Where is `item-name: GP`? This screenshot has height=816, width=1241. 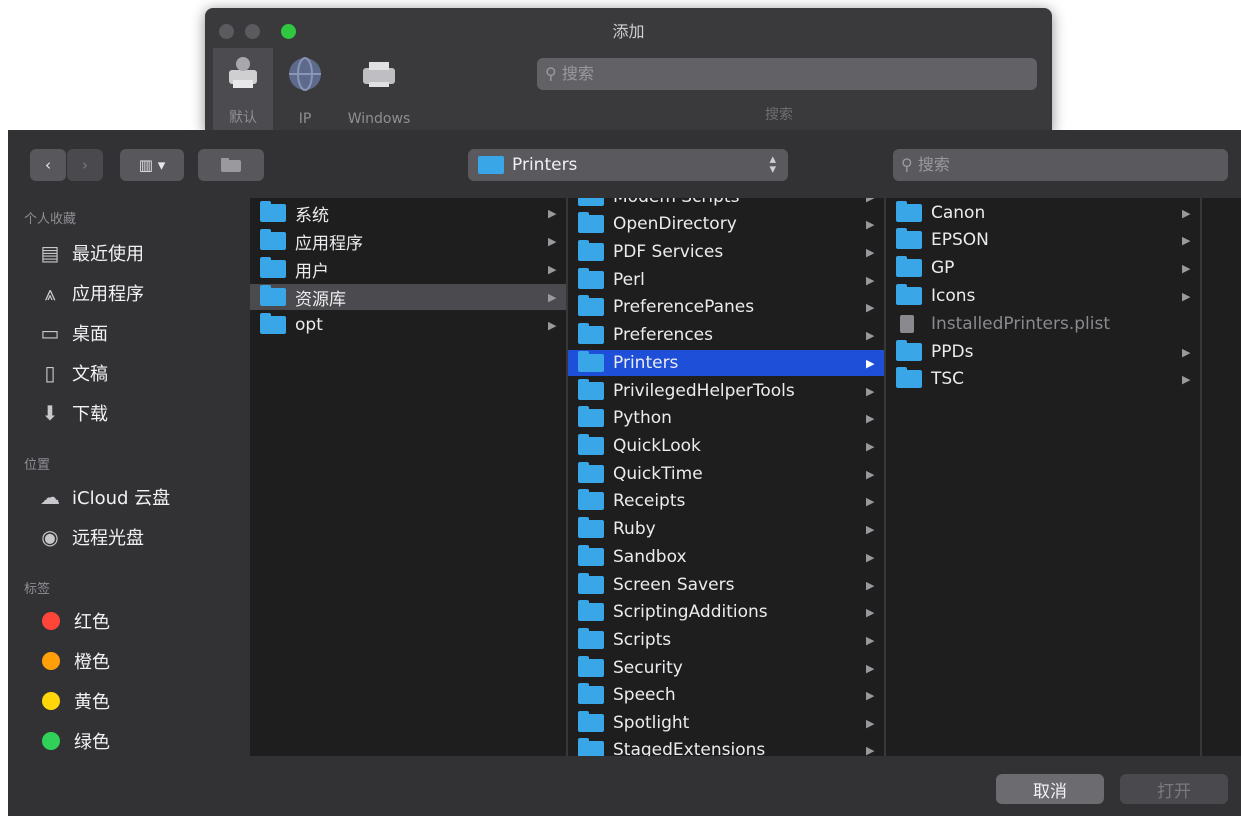 item-name: GP is located at coordinates (943, 268).